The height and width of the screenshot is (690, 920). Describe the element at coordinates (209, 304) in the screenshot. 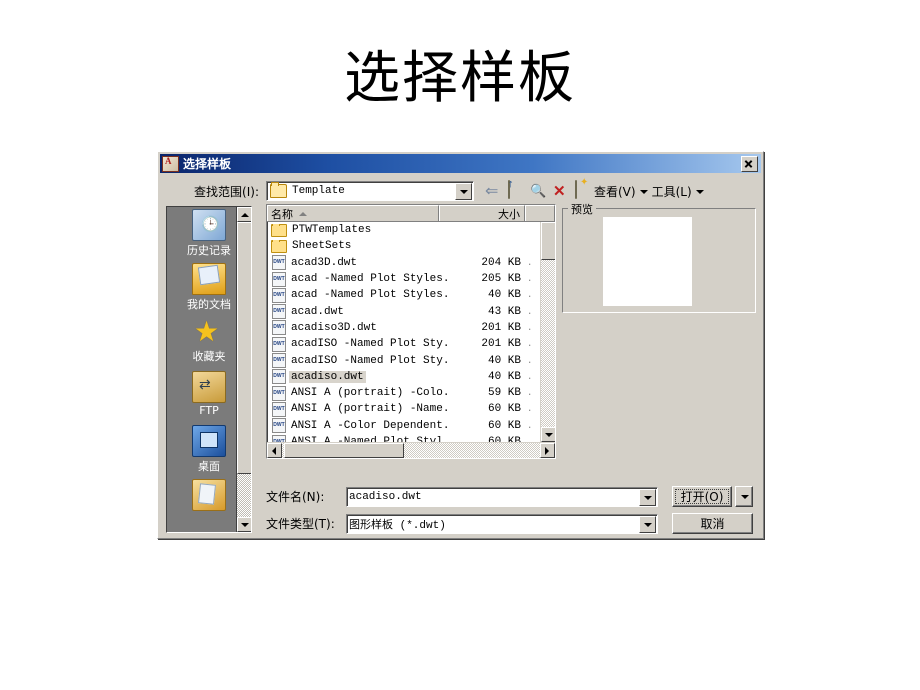

I see `place-label: 我的文档` at that location.